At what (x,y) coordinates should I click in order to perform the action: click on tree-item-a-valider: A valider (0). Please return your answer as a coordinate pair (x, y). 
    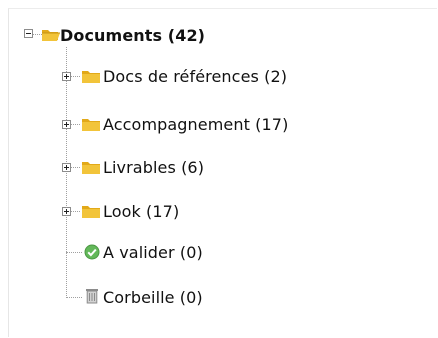
    Looking at the image, I should click on (153, 252).